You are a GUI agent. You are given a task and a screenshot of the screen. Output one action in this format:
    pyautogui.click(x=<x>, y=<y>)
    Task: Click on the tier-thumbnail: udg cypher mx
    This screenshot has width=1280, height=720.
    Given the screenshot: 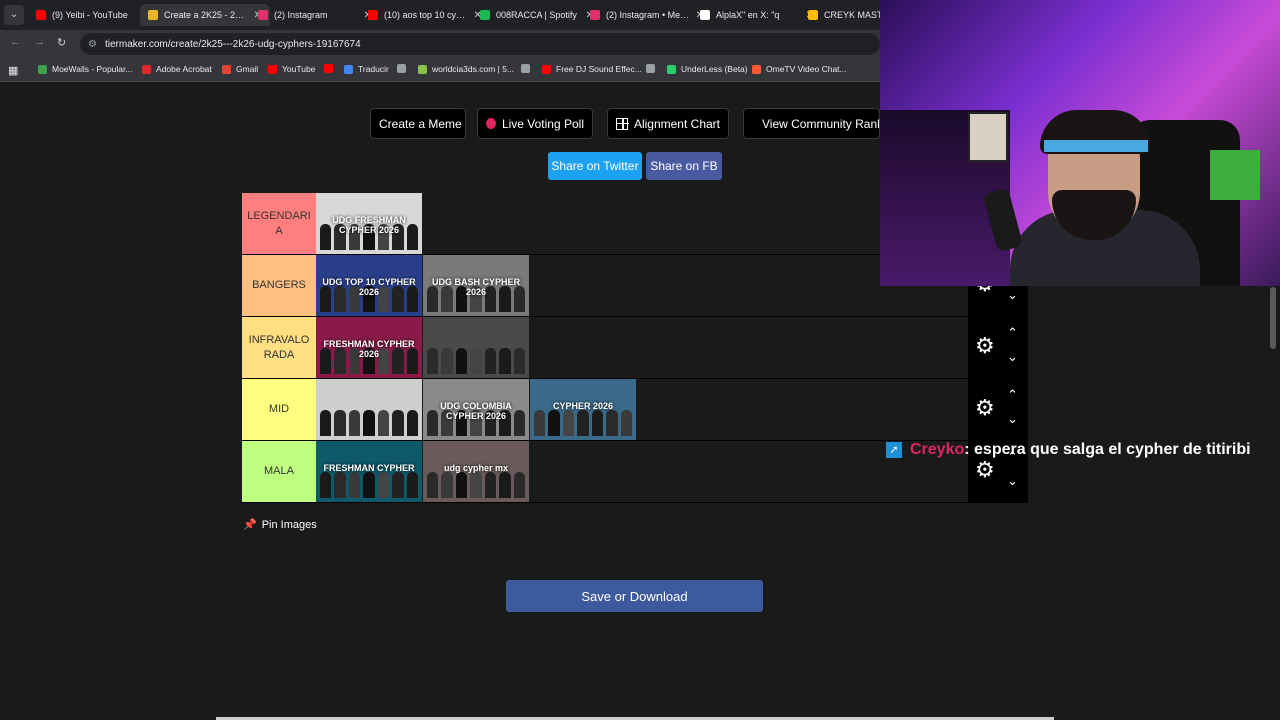 What is the action you would take?
    pyautogui.click(x=476, y=471)
    